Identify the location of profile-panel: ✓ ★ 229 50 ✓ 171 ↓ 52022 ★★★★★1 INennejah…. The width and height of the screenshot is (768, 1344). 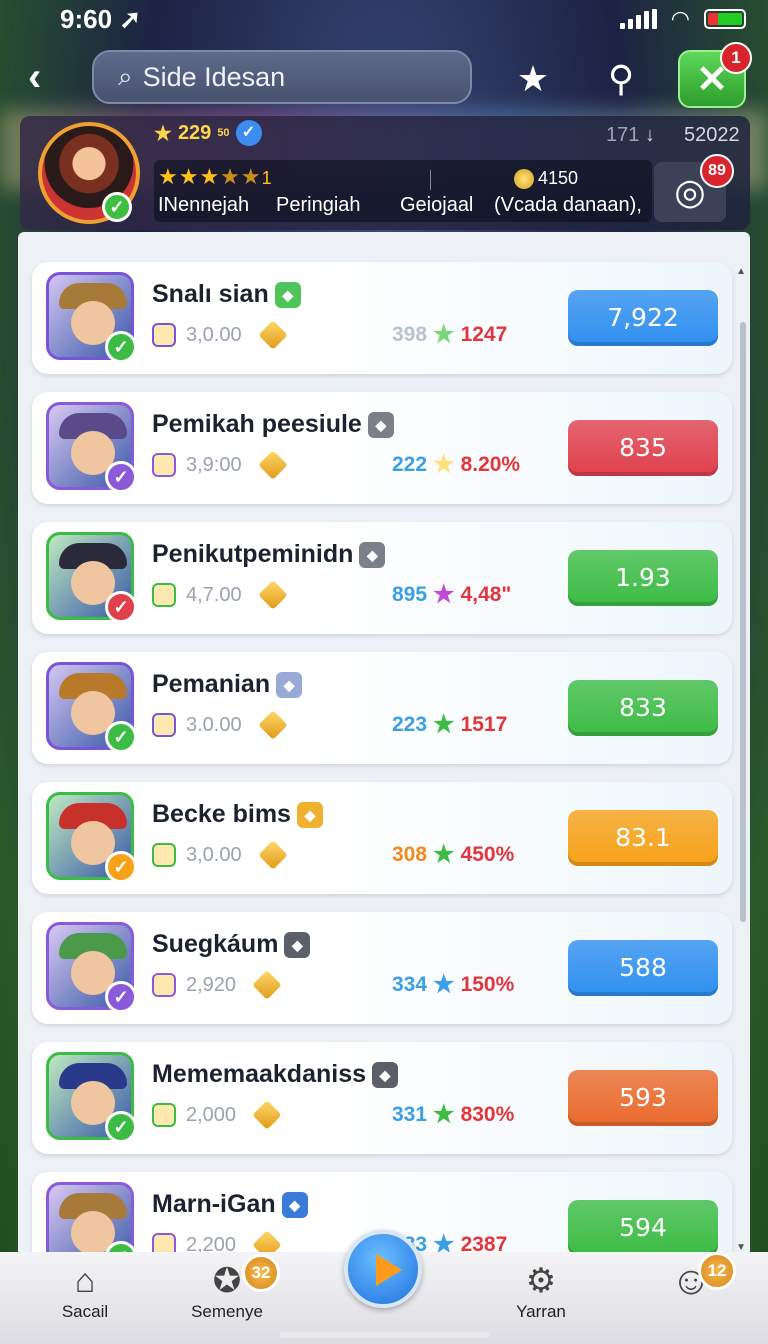
(385, 173).